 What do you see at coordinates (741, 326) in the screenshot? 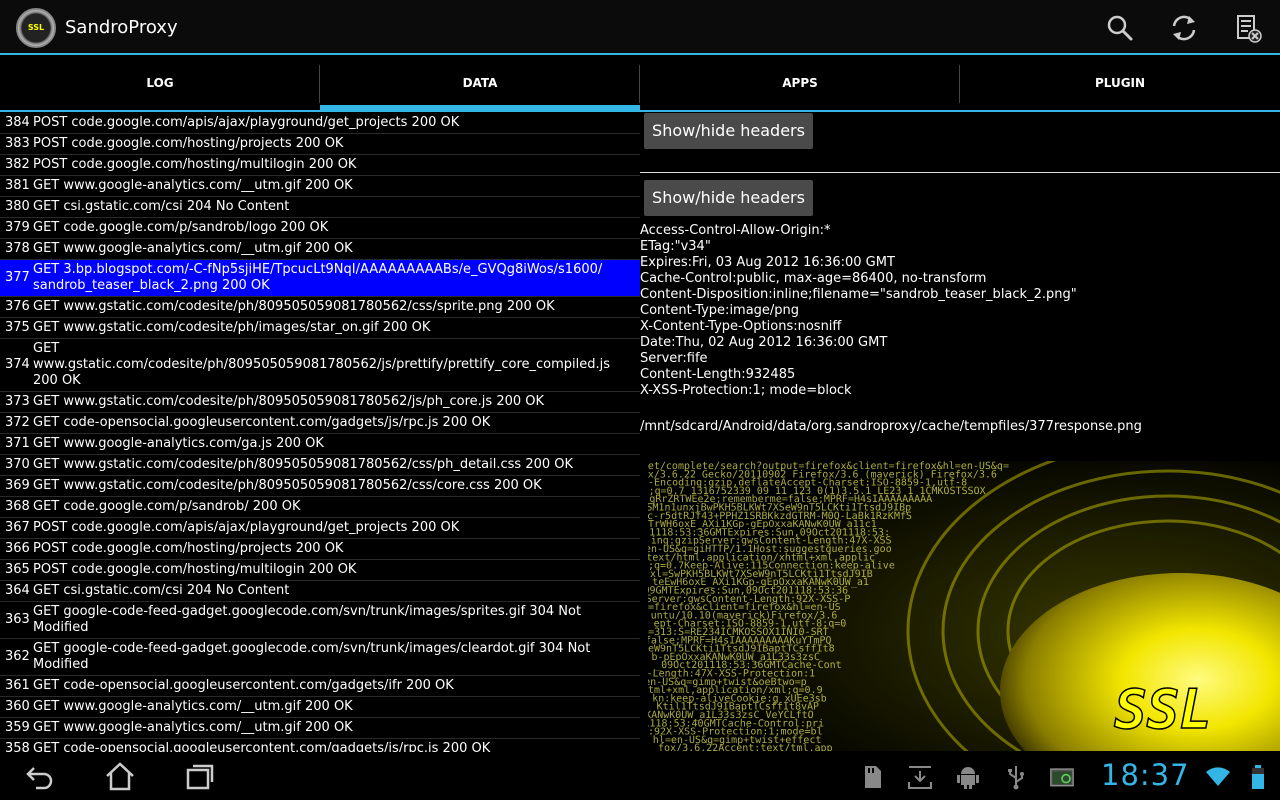
I see `header-line: X-Content-Type-Options:nosniff` at bounding box center [741, 326].